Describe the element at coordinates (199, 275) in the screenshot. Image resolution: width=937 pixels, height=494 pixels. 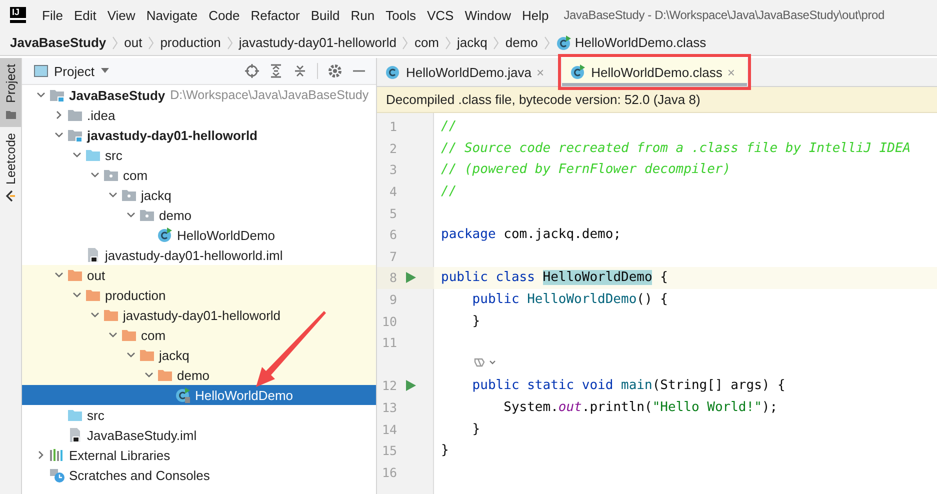
I see `tree-item: out` at that location.